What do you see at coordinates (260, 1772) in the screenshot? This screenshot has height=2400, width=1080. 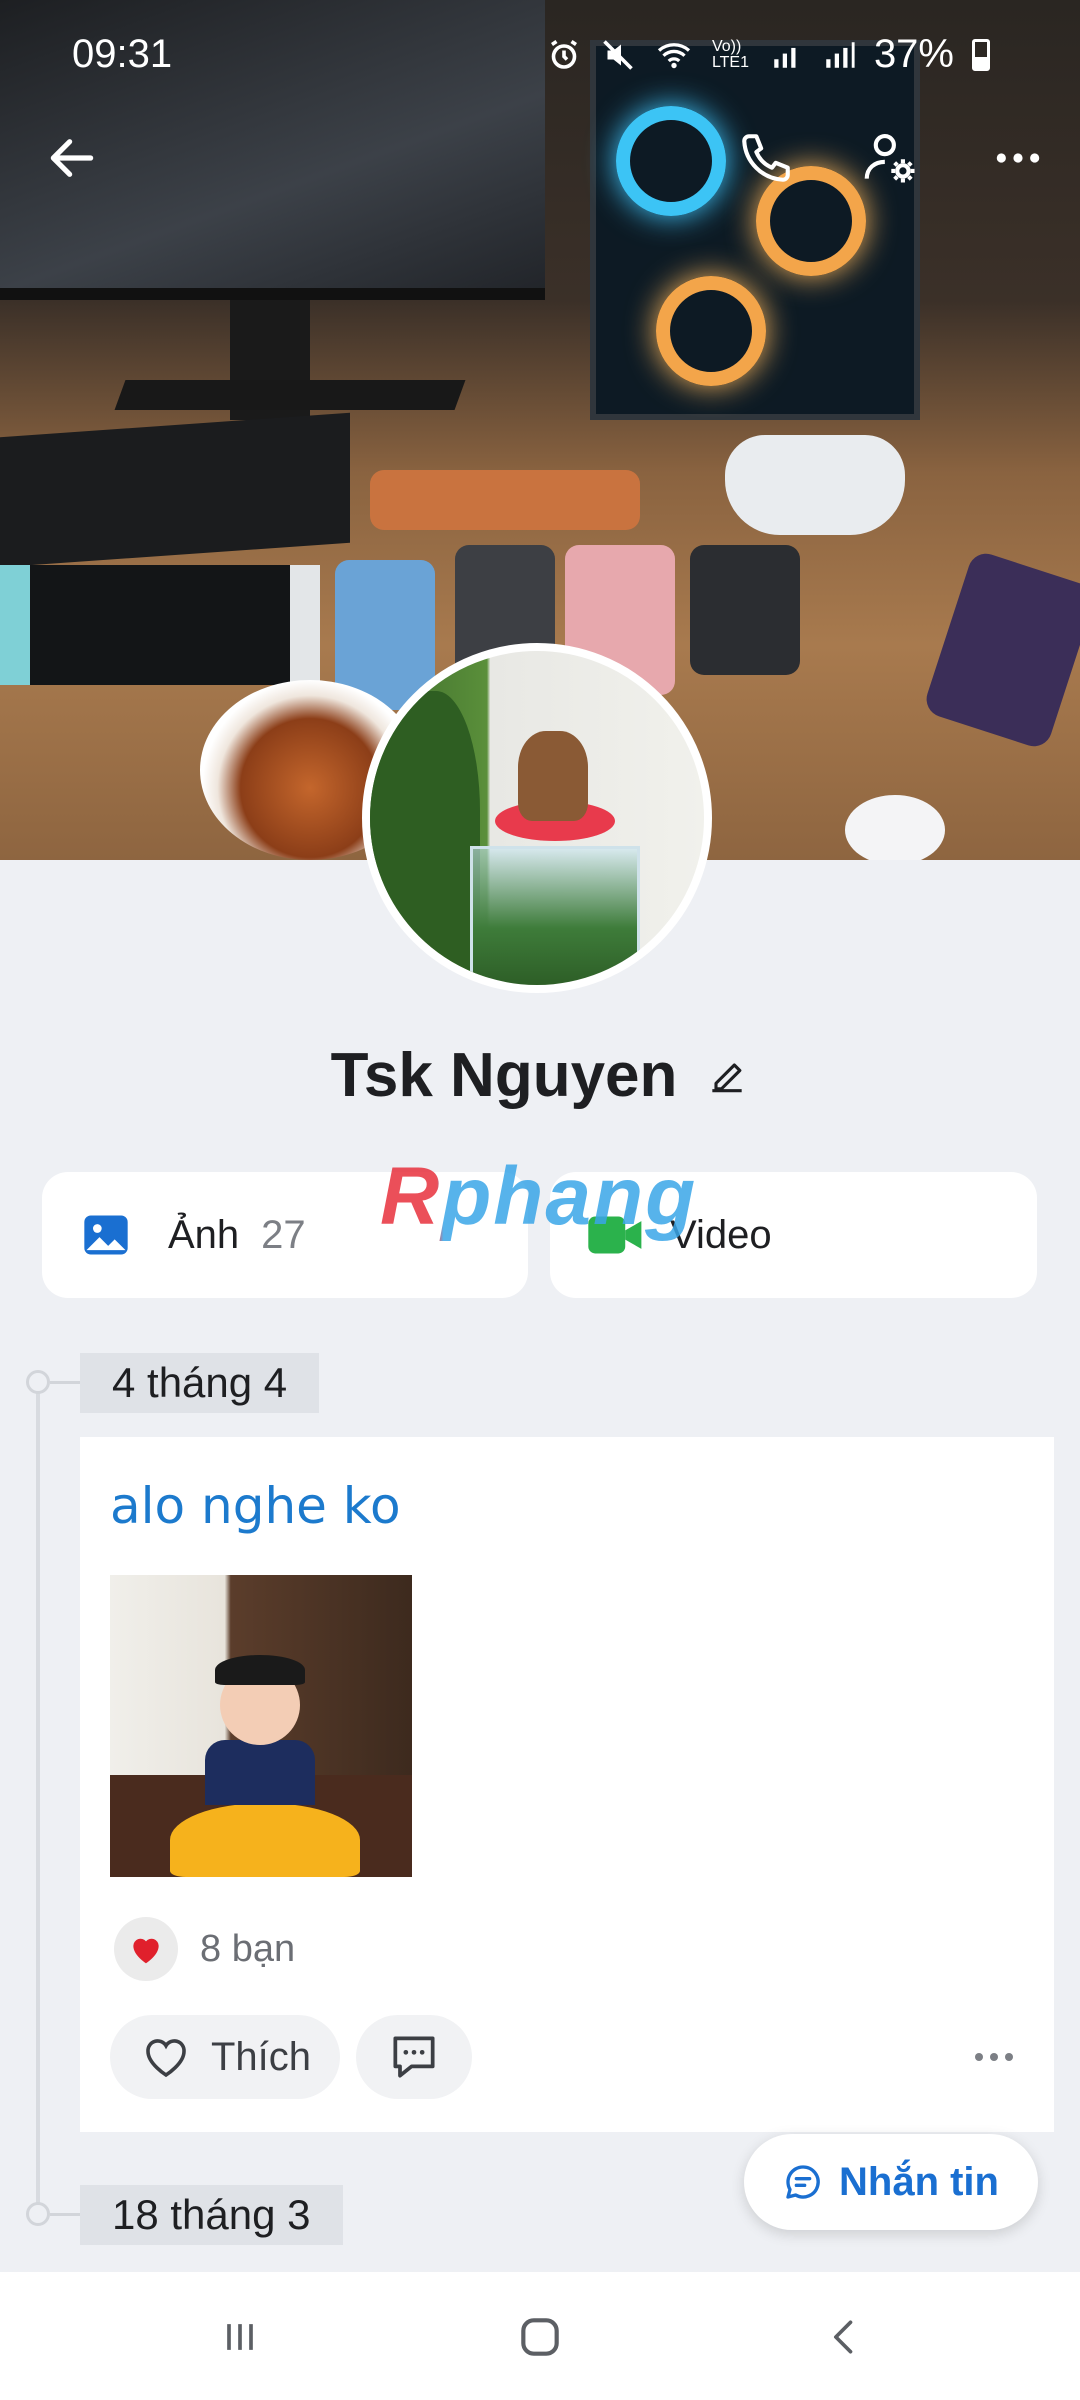 I see `photo-dress` at bounding box center [260, 1772].